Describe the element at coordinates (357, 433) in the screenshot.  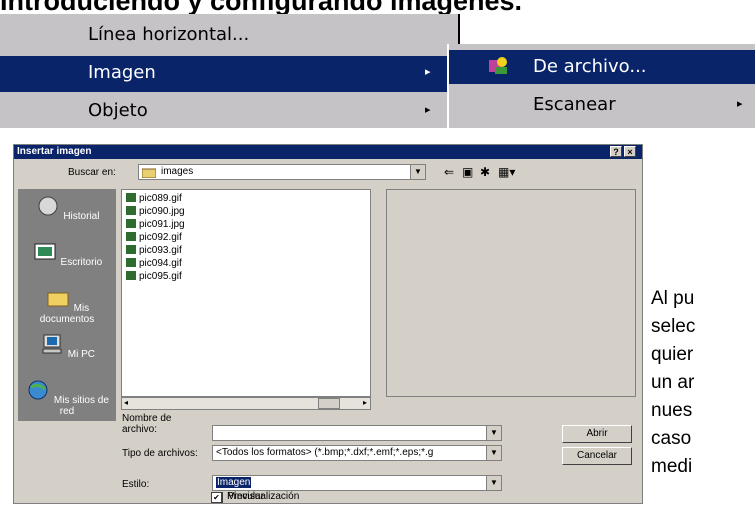
I see `filename-input: ▼` at that location.